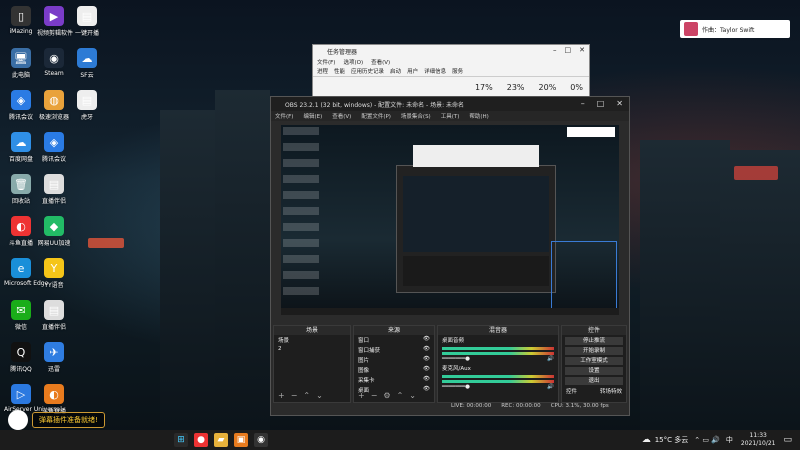 This screenshot has width=800, height=450. I want to click on start-icon: ⊞, so click(181, 440).